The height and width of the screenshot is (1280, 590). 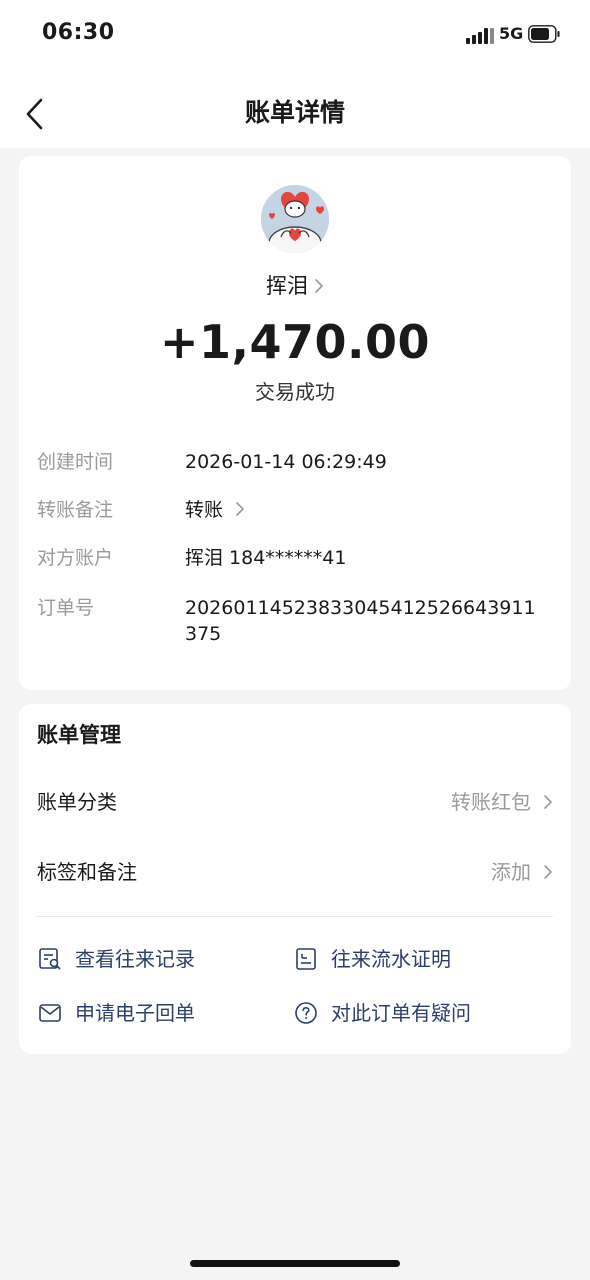 What do you see at coordinates (75, 510) in the screenshot?
I see `detail-label: 转账备注` at bounding box center [75, 510].